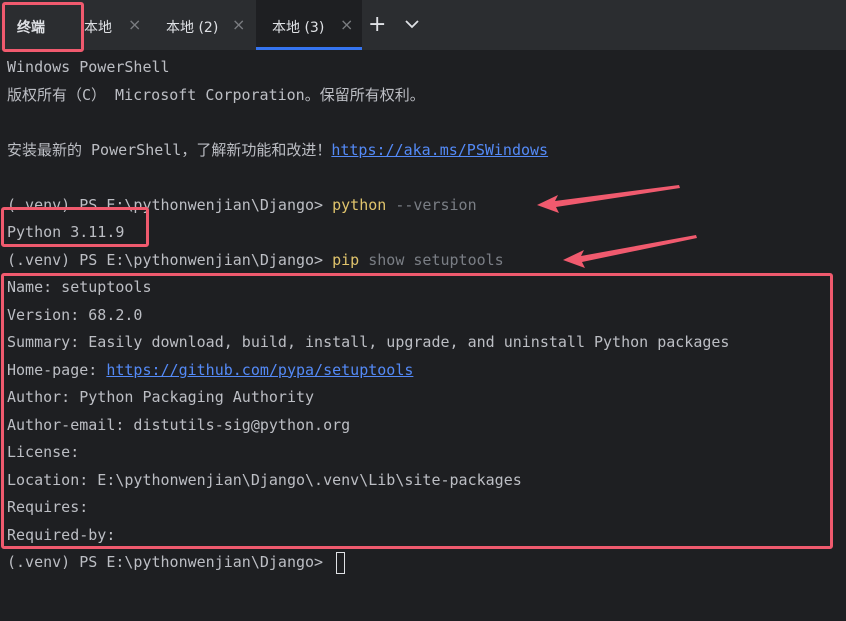  Describe the element at coordinates (341, 562) in the screenshot. I see `text-cursor` at that location.